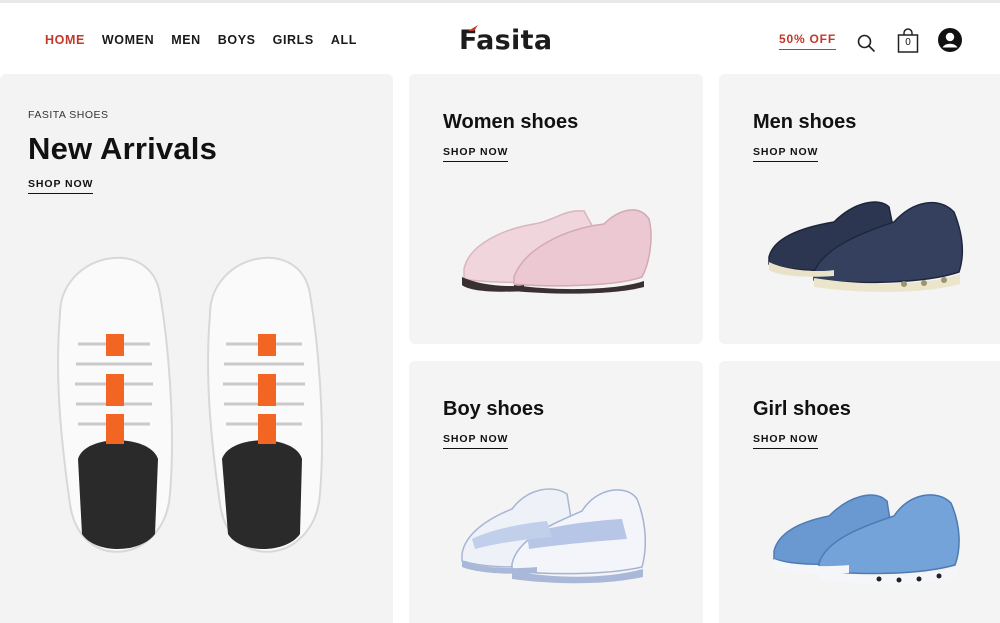  I want to click on category-card-girl: Girl shoes SHOP NOW, so click(859, 492).